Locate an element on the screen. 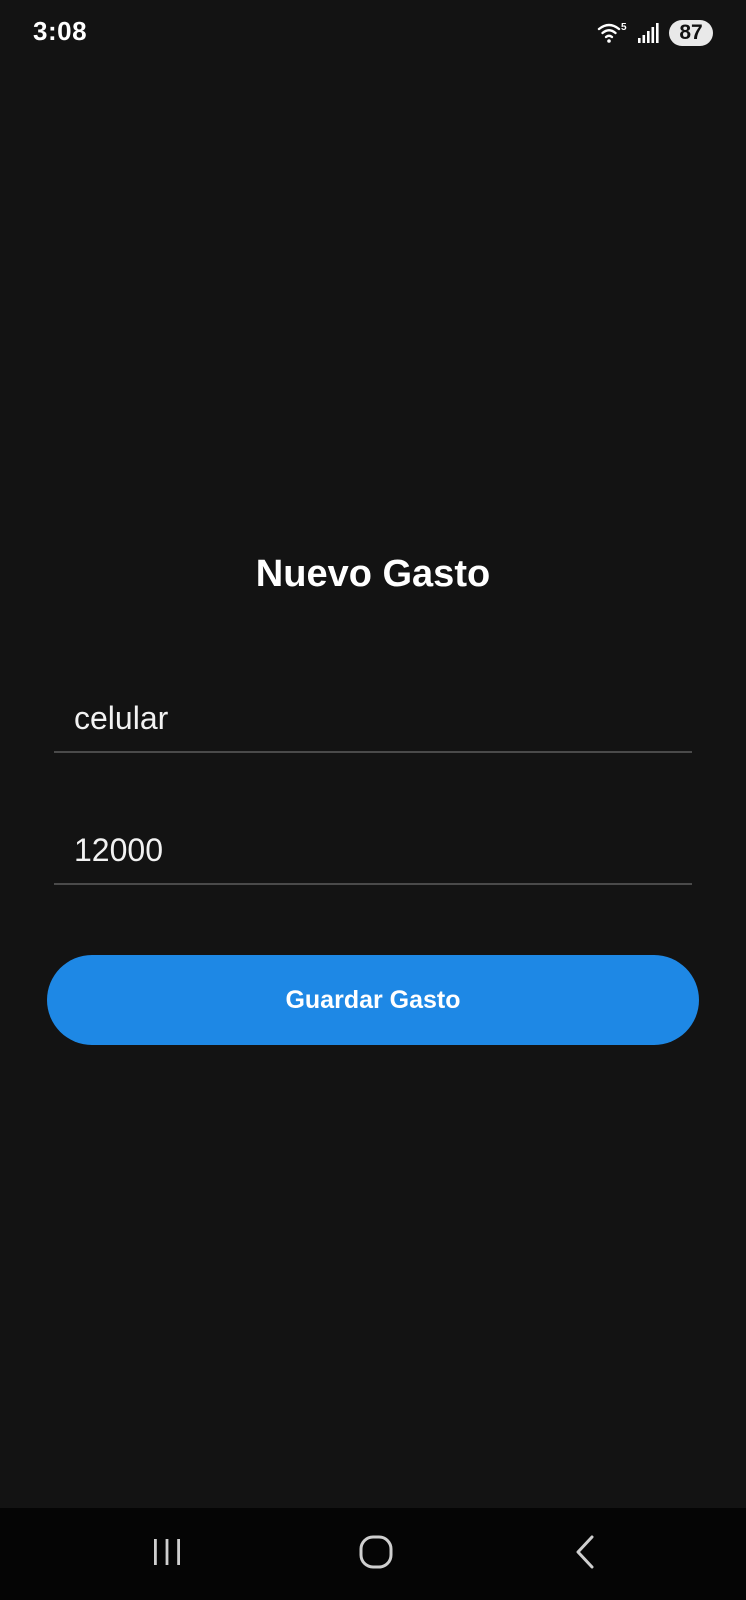 The width and height of the screenshot is (746, 1600). back-icon is located at coordinates (585, 1554).